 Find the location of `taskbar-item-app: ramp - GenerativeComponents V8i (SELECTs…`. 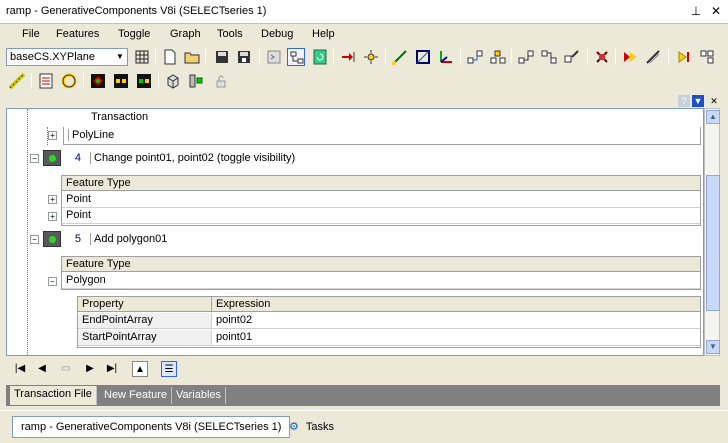

taskbar-item-app: ramp - GenerativeComponents V8i (SELECTs… is located at coordinates (151, 427).